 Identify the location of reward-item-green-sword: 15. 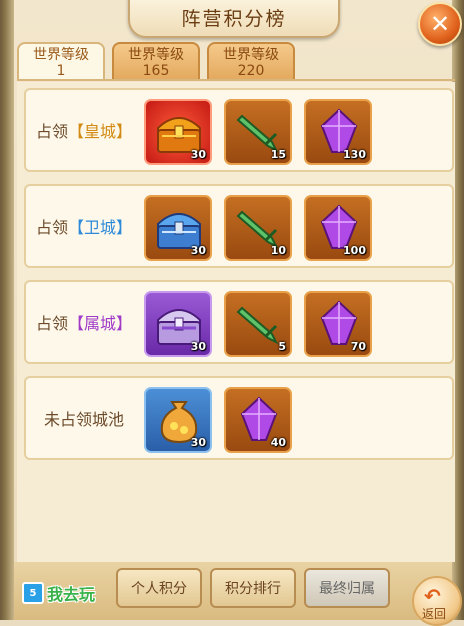
(258, 132).